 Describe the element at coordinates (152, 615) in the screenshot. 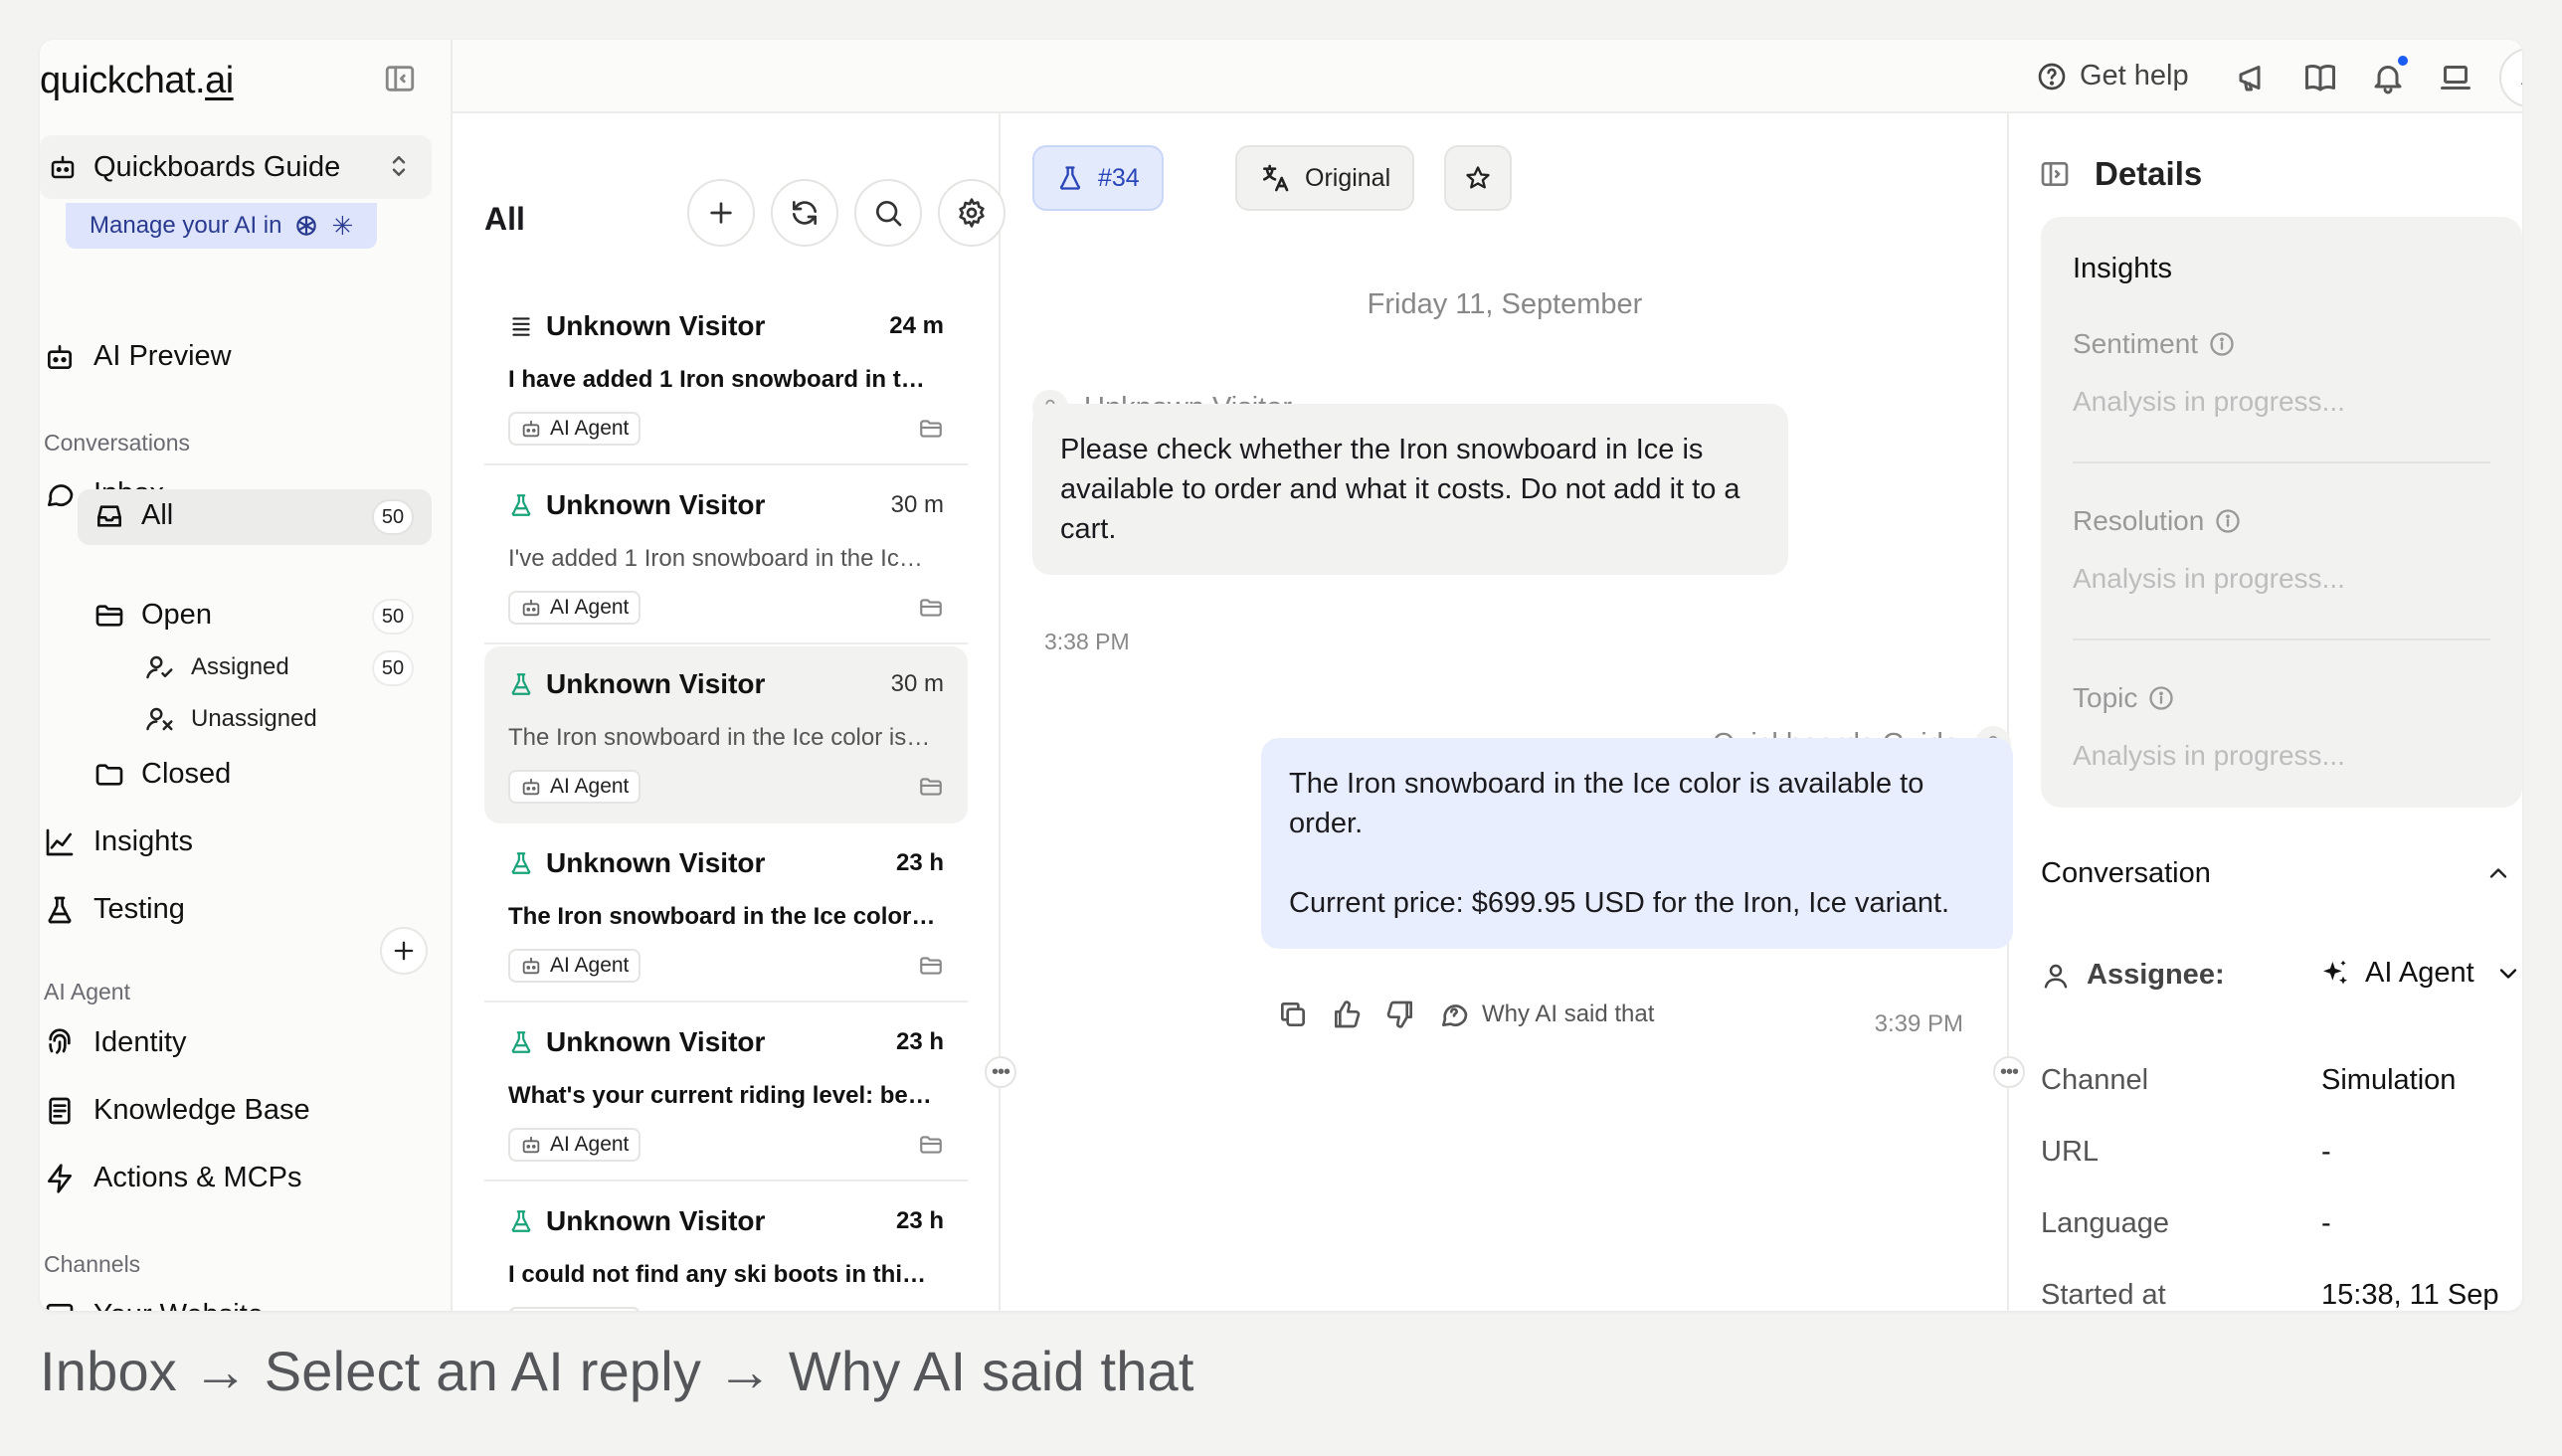

I see `nav-open: Open` at that location.